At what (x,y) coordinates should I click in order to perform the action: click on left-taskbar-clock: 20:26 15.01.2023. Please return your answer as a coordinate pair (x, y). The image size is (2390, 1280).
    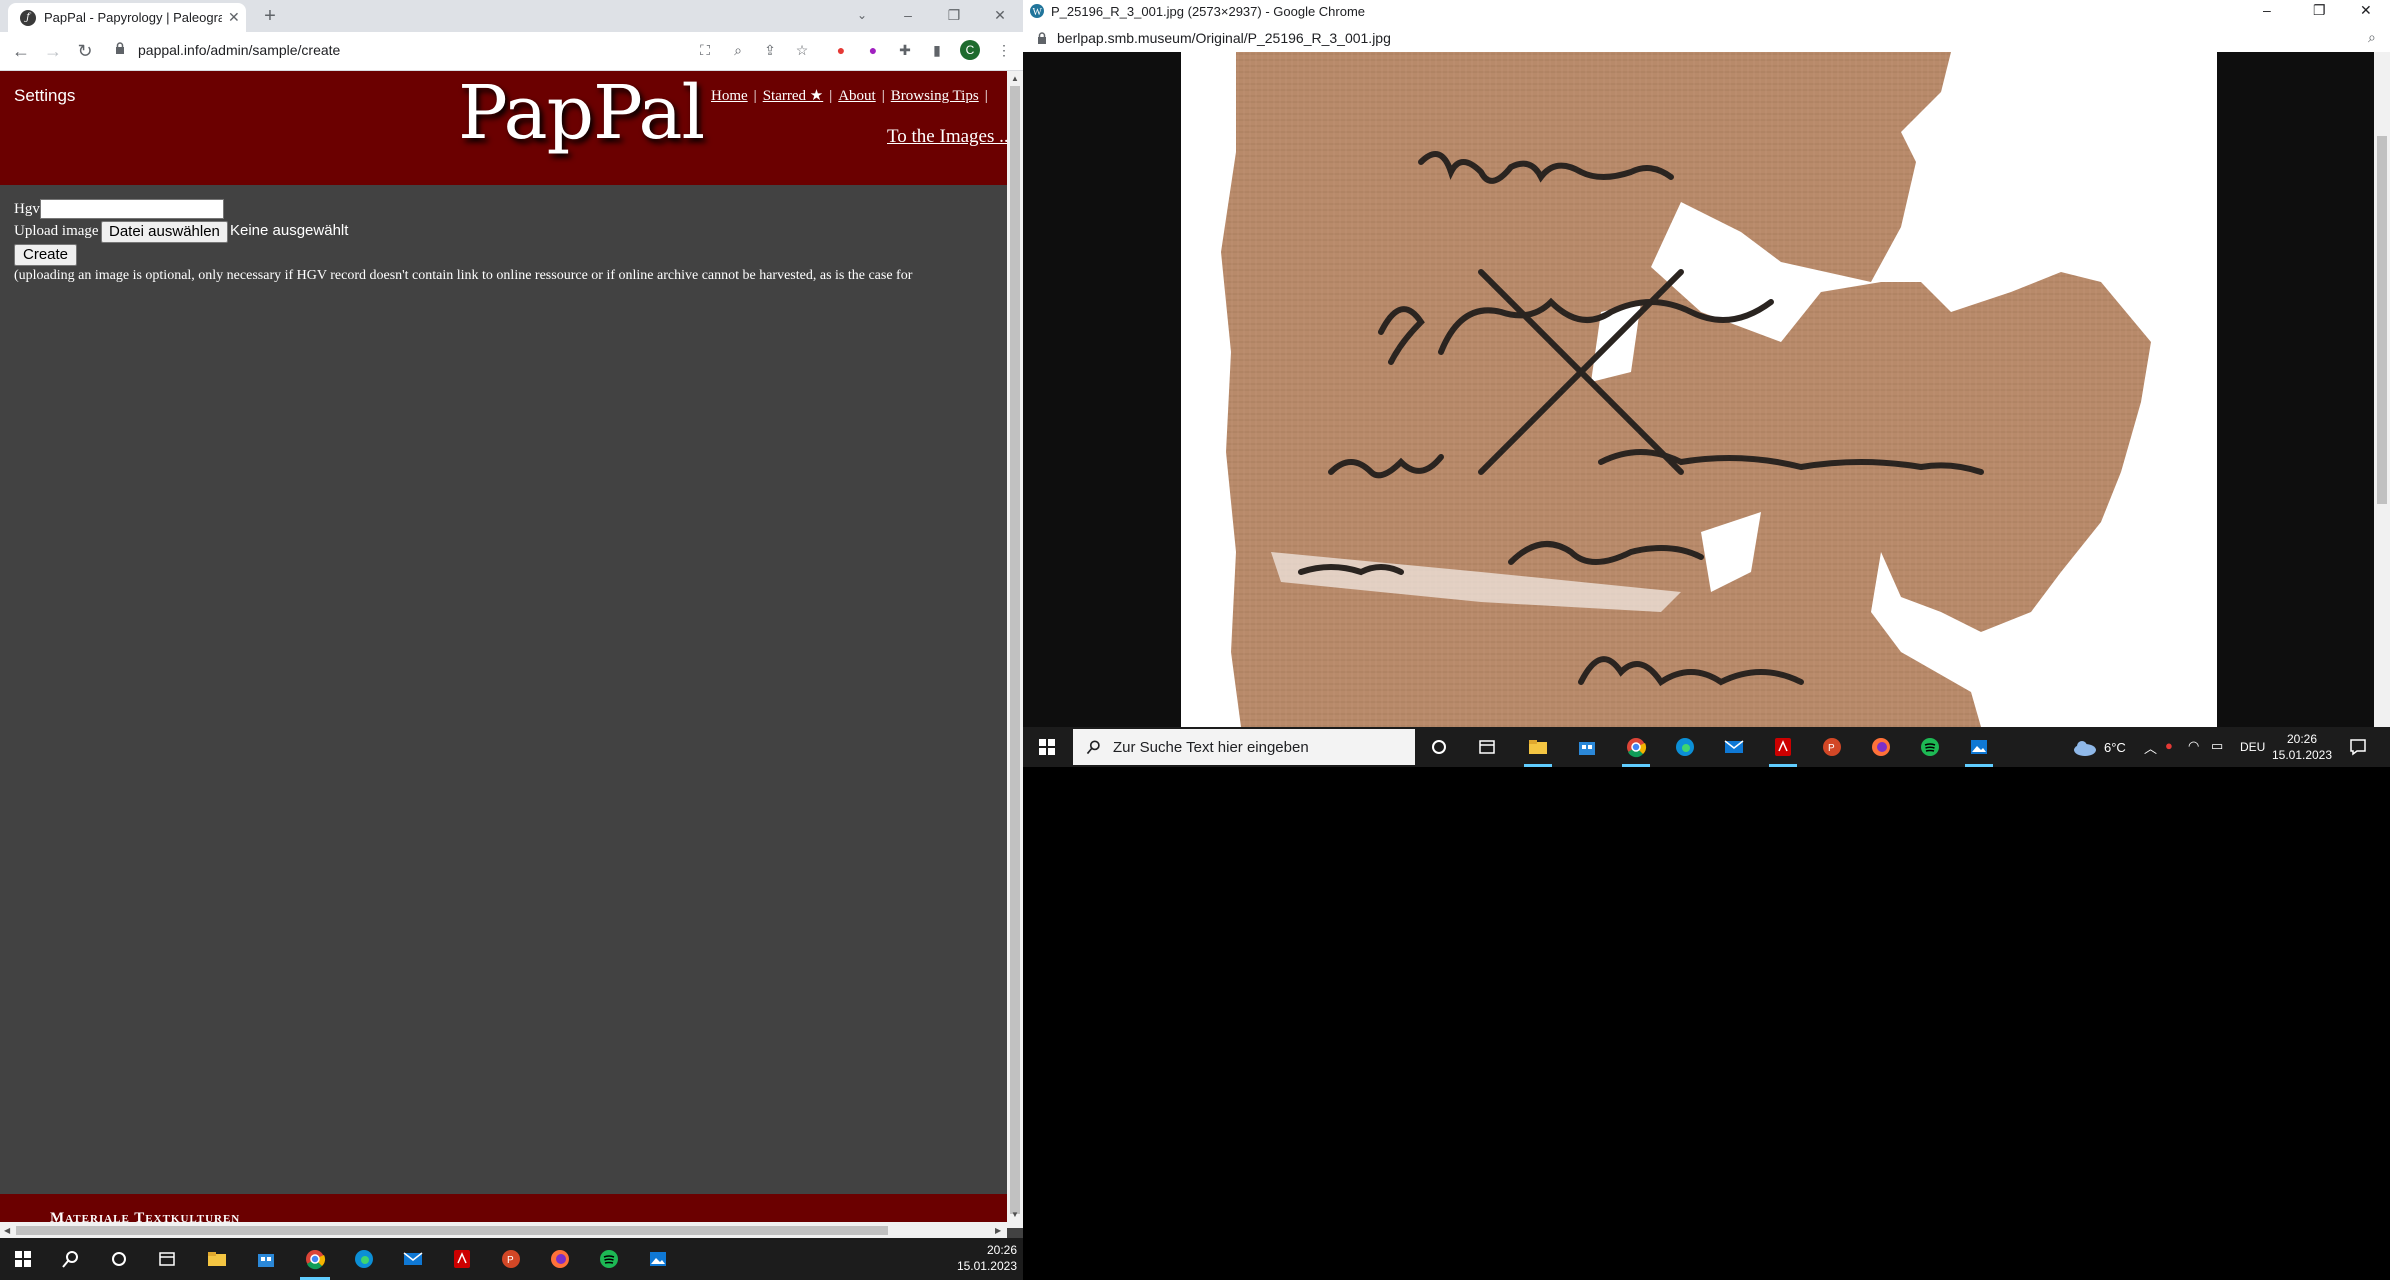
    Looking at the image, I should click on (981, 1258).